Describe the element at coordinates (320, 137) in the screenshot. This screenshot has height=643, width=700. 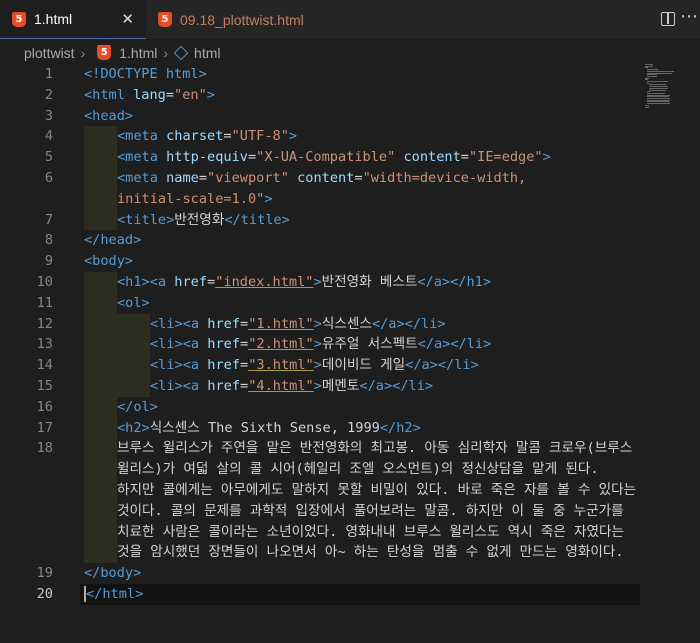
I see `code-line: 4 <meta charset="UTF-8">` at that location.